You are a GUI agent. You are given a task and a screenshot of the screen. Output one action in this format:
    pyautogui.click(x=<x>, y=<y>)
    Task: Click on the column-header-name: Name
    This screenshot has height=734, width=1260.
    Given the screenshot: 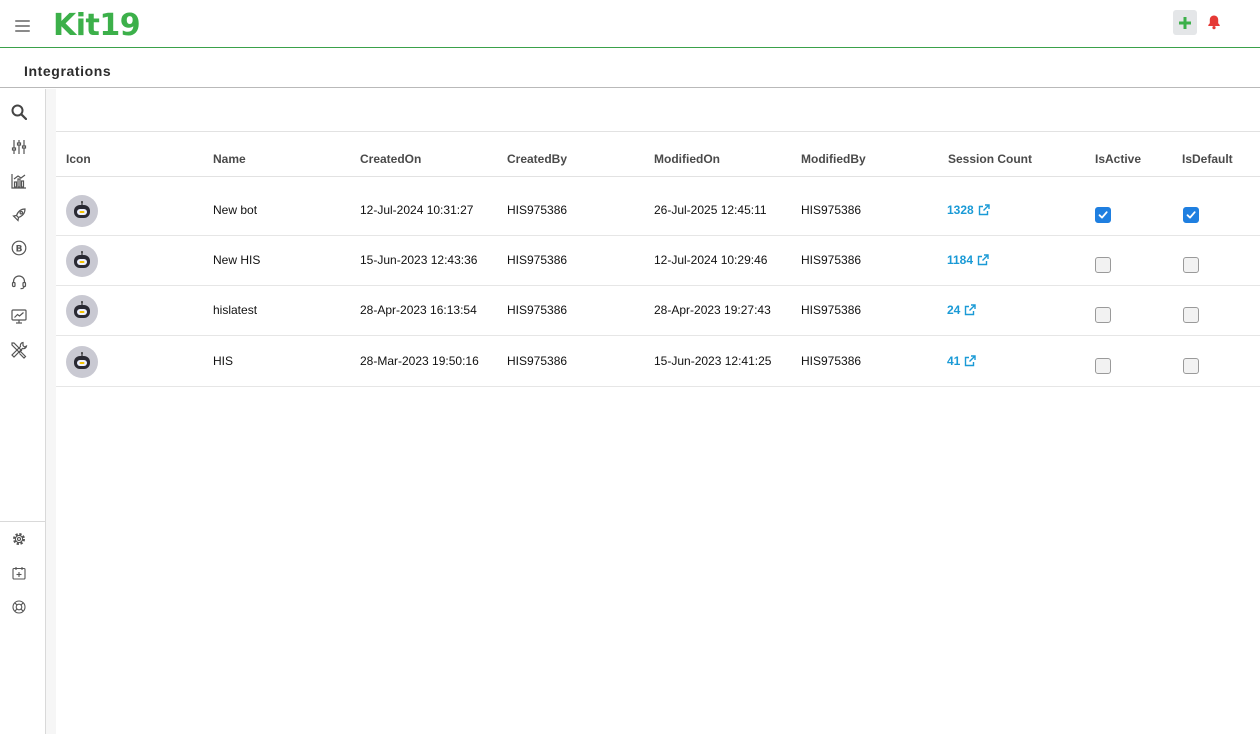 What is the action you would take?
    pyautogui.click(x=229, y=159)
    